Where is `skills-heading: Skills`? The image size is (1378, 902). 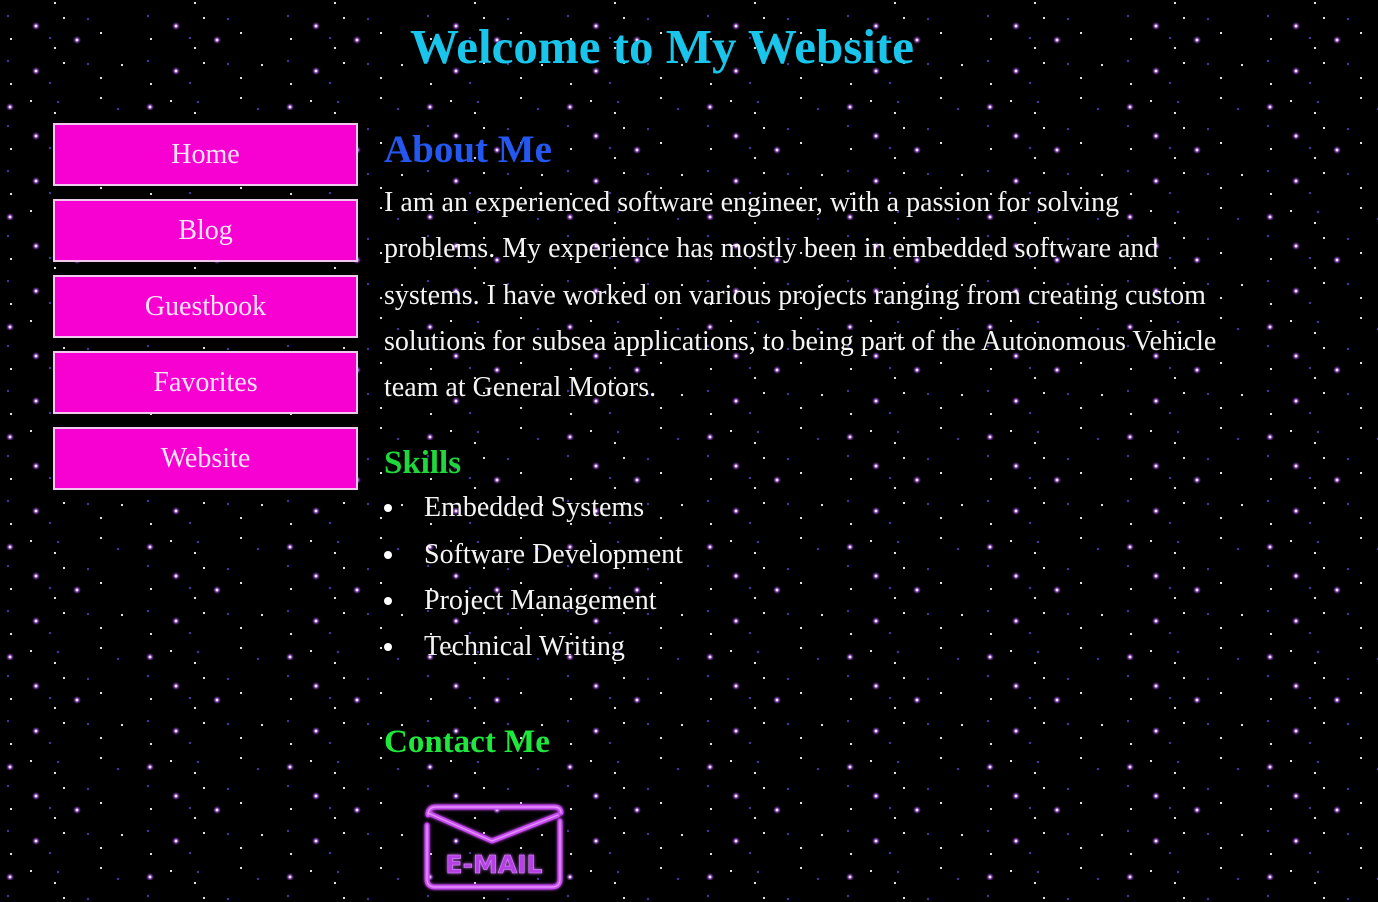
skills-heading: Skills is located at coordinates (423, 463).